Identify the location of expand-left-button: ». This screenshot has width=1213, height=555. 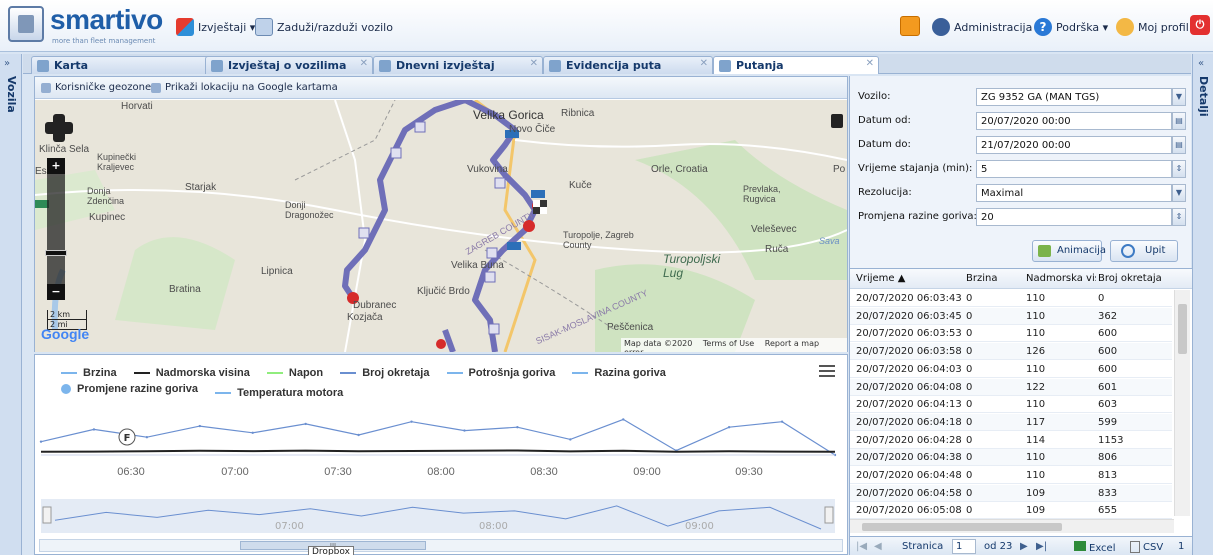
(7, 63).